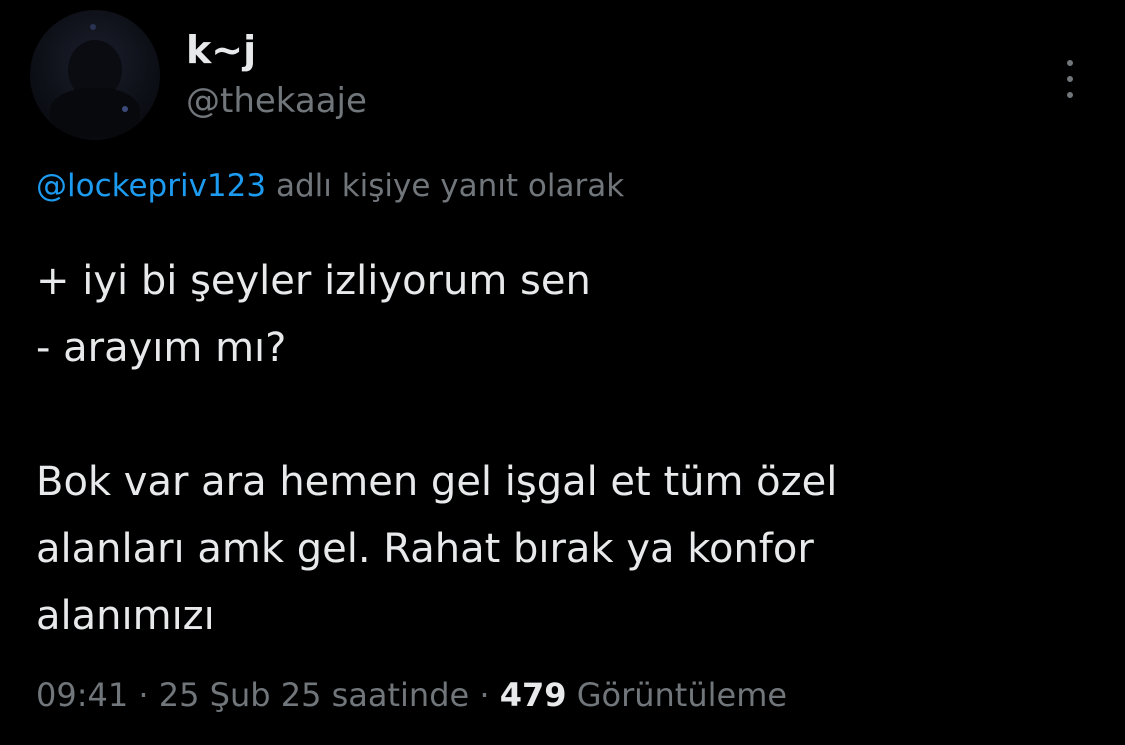 Image resolution: width=1125 pixels, height=745 pixels. What do you see at coordinates (314, 695) in the screenshot?
I see `tweet-date: 25 Şub 25 saatinde` at bounding box center [314, 695].